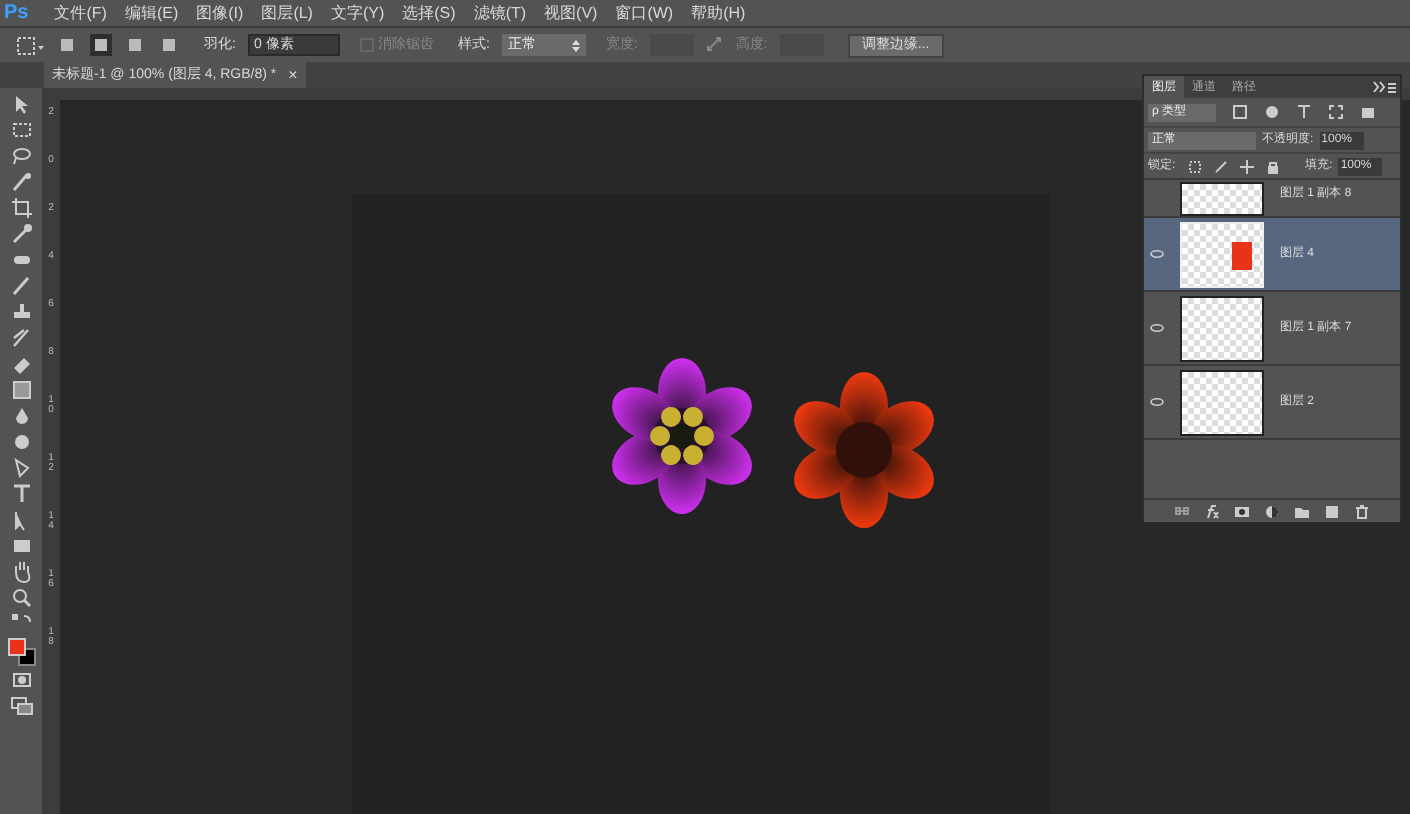 This screenshot has height=814, width=1410. What do you see at coordinates (287, 13) in the screenshot?
I see `menu-item: 图层(L)` at bounding box center [287, 13].